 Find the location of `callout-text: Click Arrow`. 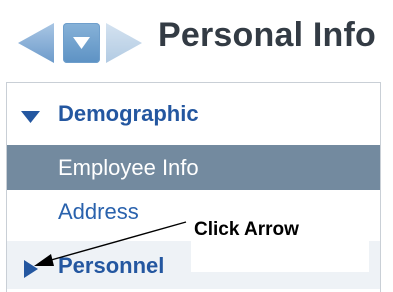

callout-text: Click Arrow is located at coordinates (246, 229).